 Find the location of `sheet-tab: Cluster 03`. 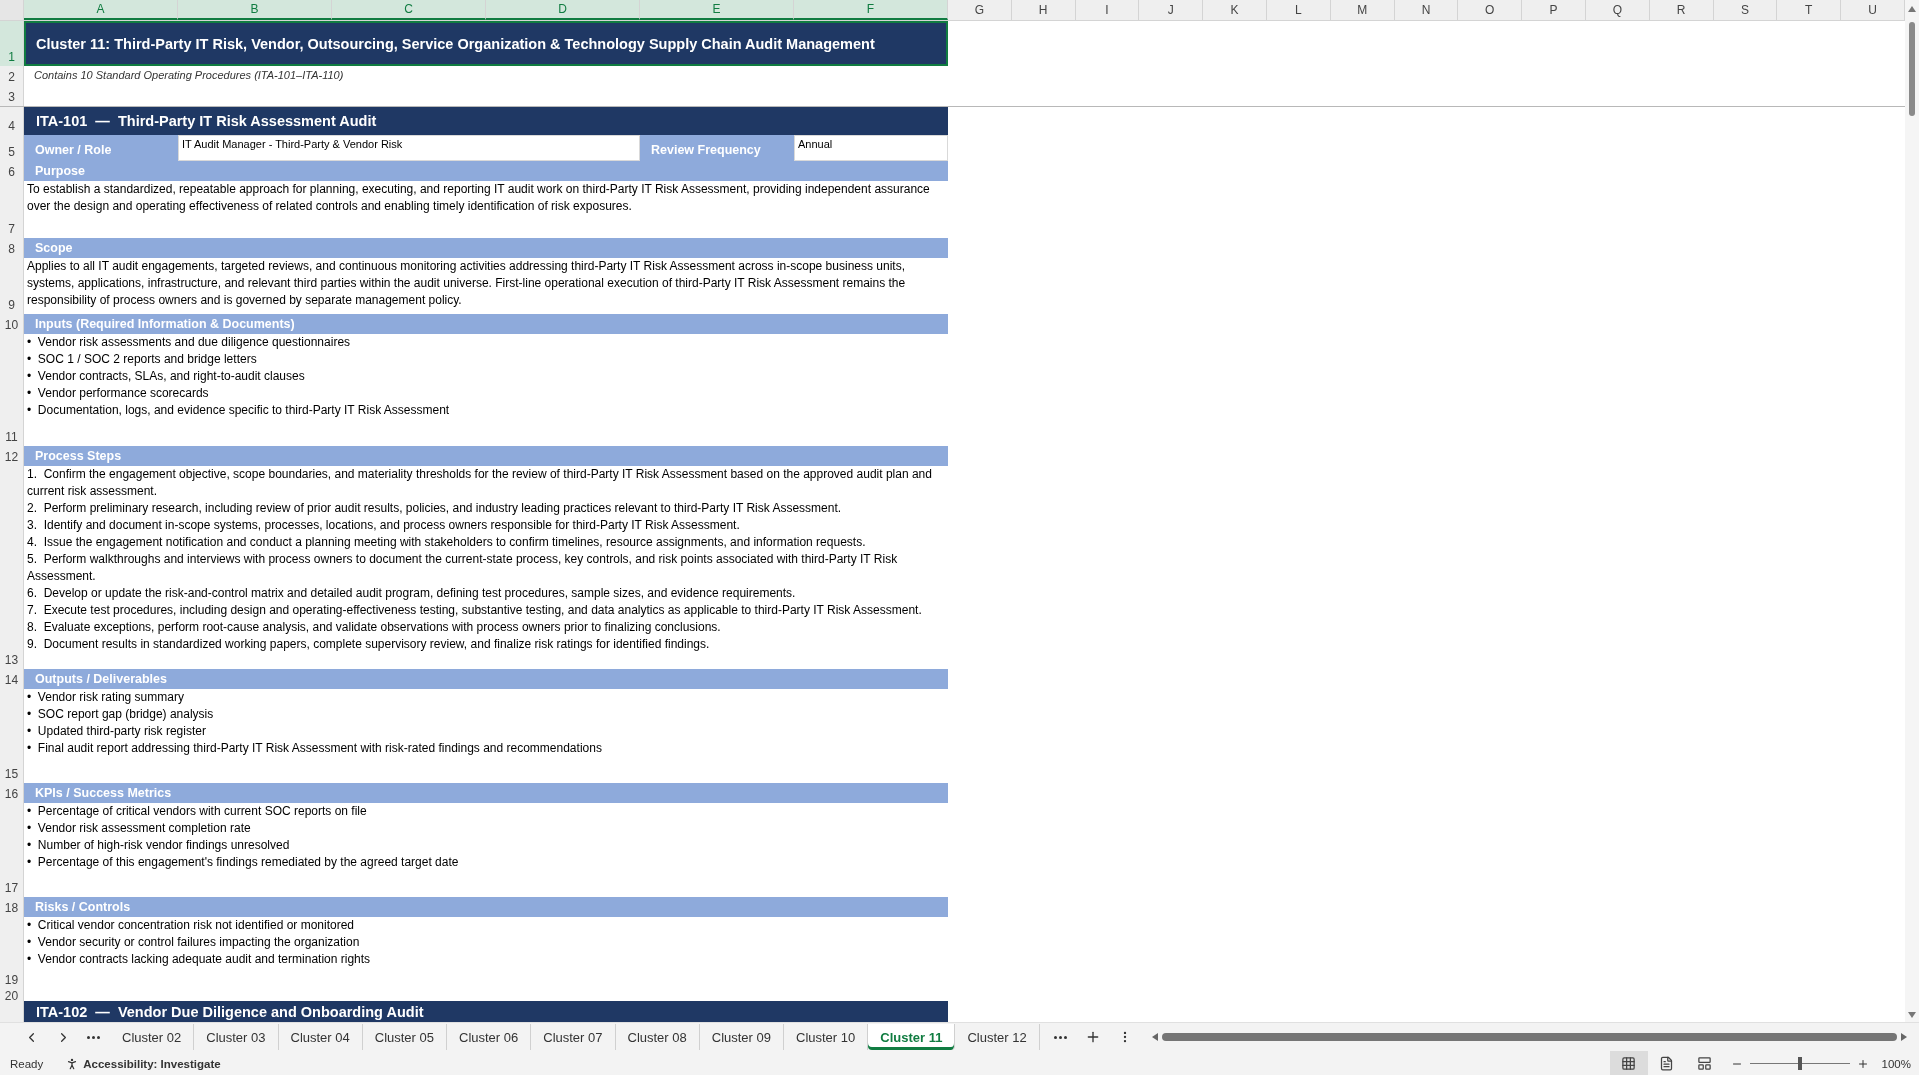

sheet-tab: Cluster 03 is located at coordinates (236, 1037).